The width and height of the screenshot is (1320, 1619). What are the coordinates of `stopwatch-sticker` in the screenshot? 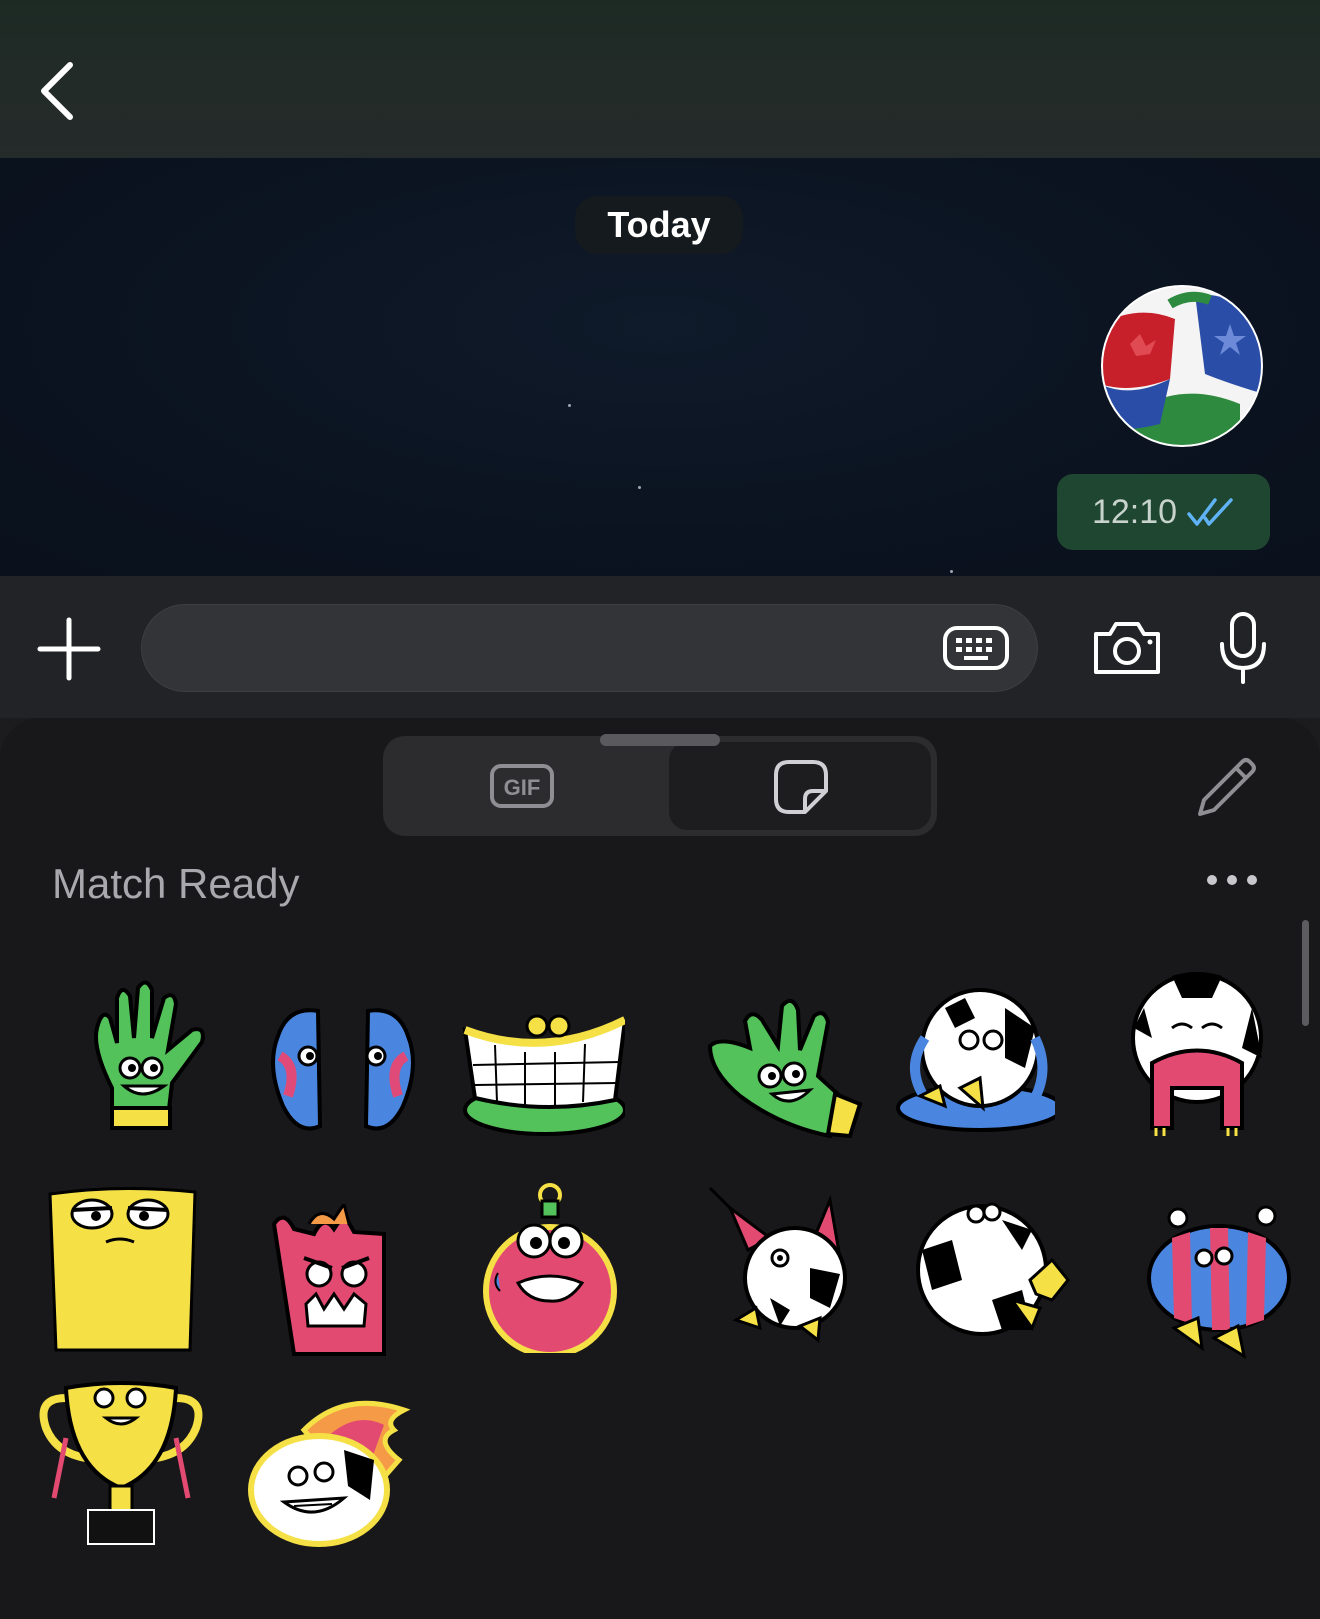 It's located at (563, 1270).